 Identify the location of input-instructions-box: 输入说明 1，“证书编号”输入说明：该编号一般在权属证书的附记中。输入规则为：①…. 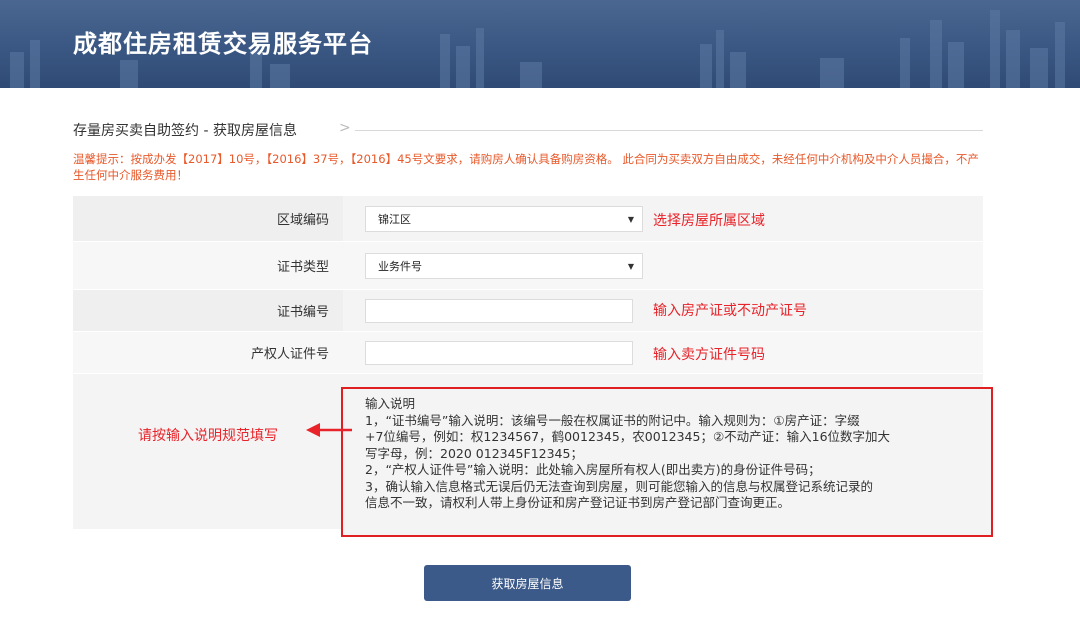
(667, 462).